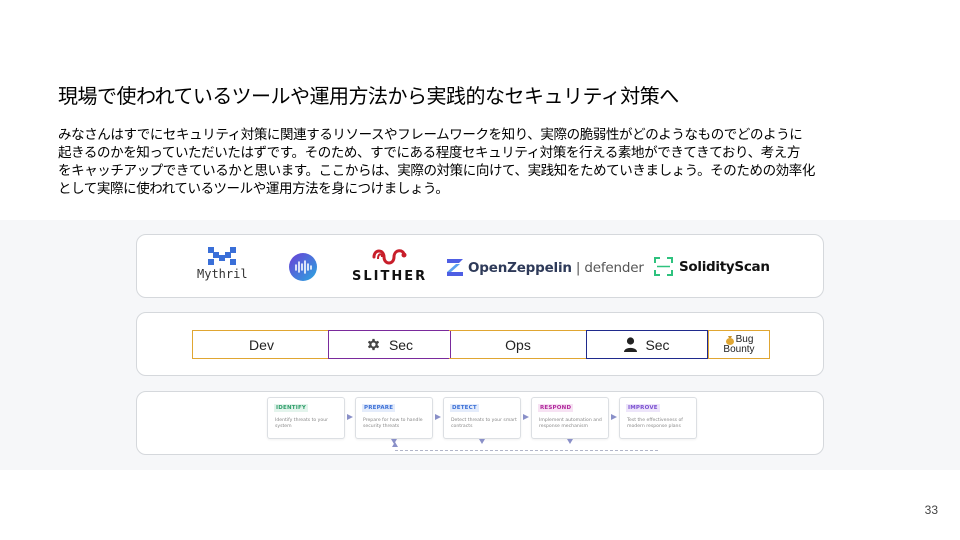 The image size is (960, 540). What do you see at coordinates (744, 339) in the screenshot?
I see `bug-label-line1: Bug` at bounding box center [744, 339].